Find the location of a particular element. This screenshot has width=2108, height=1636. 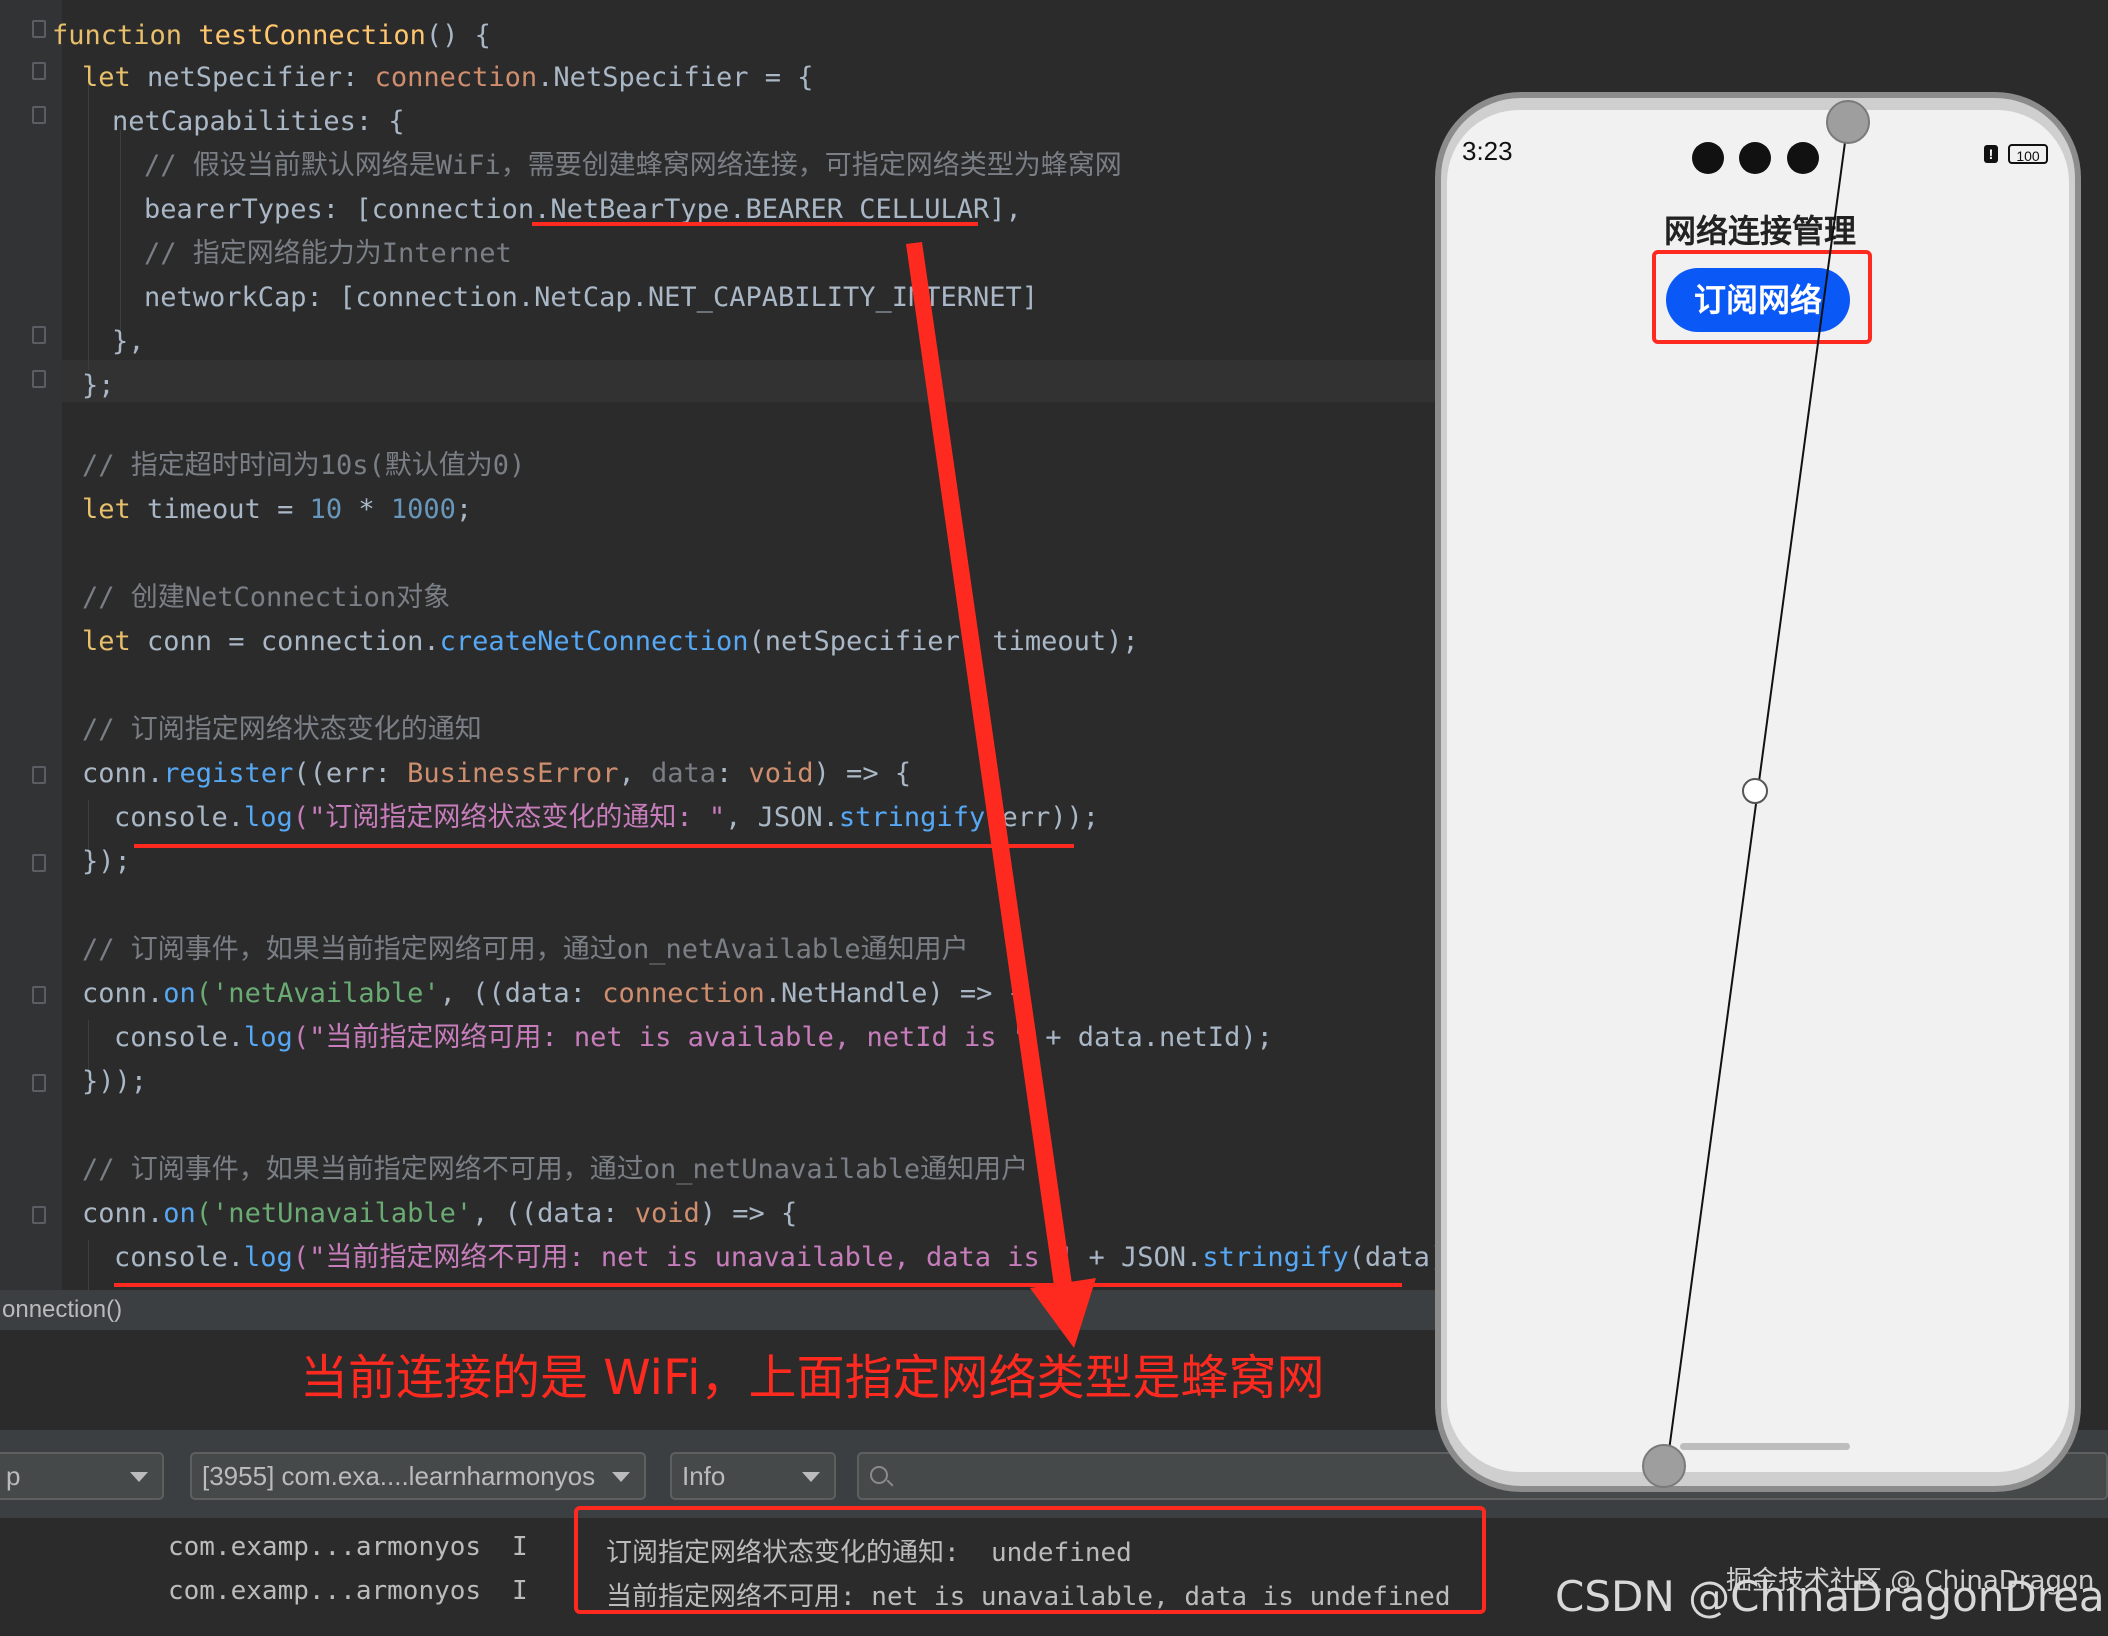

rotation-center-handle is located at coordinates (1755, 791).